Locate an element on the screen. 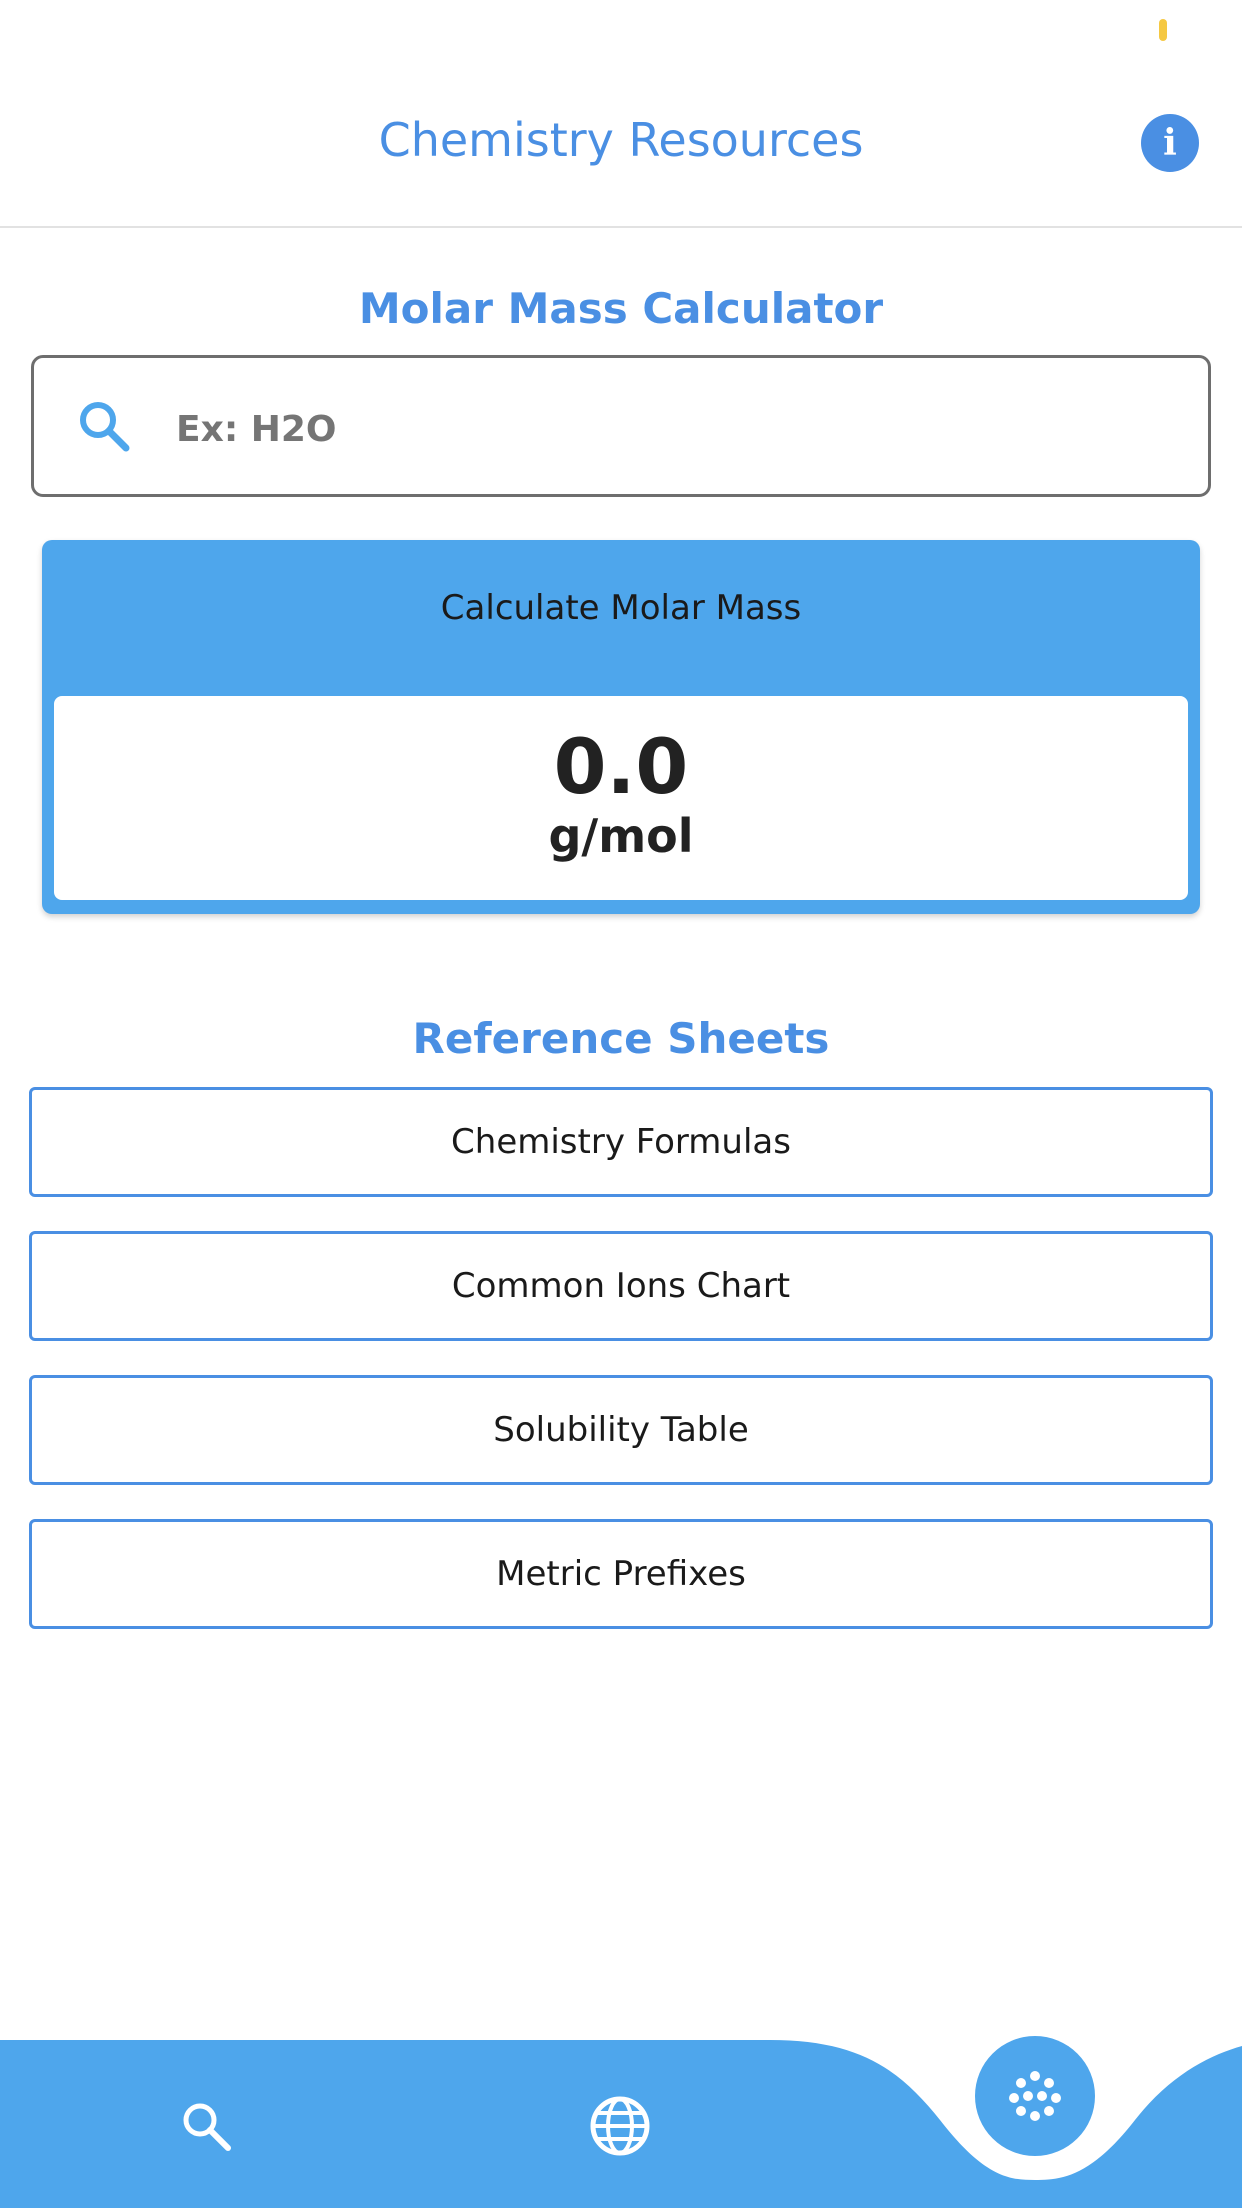 This screenshot has height=2208, width=1242. common-ions-chart-button: Common Ions Chart is located at coordinates (621, 1286).